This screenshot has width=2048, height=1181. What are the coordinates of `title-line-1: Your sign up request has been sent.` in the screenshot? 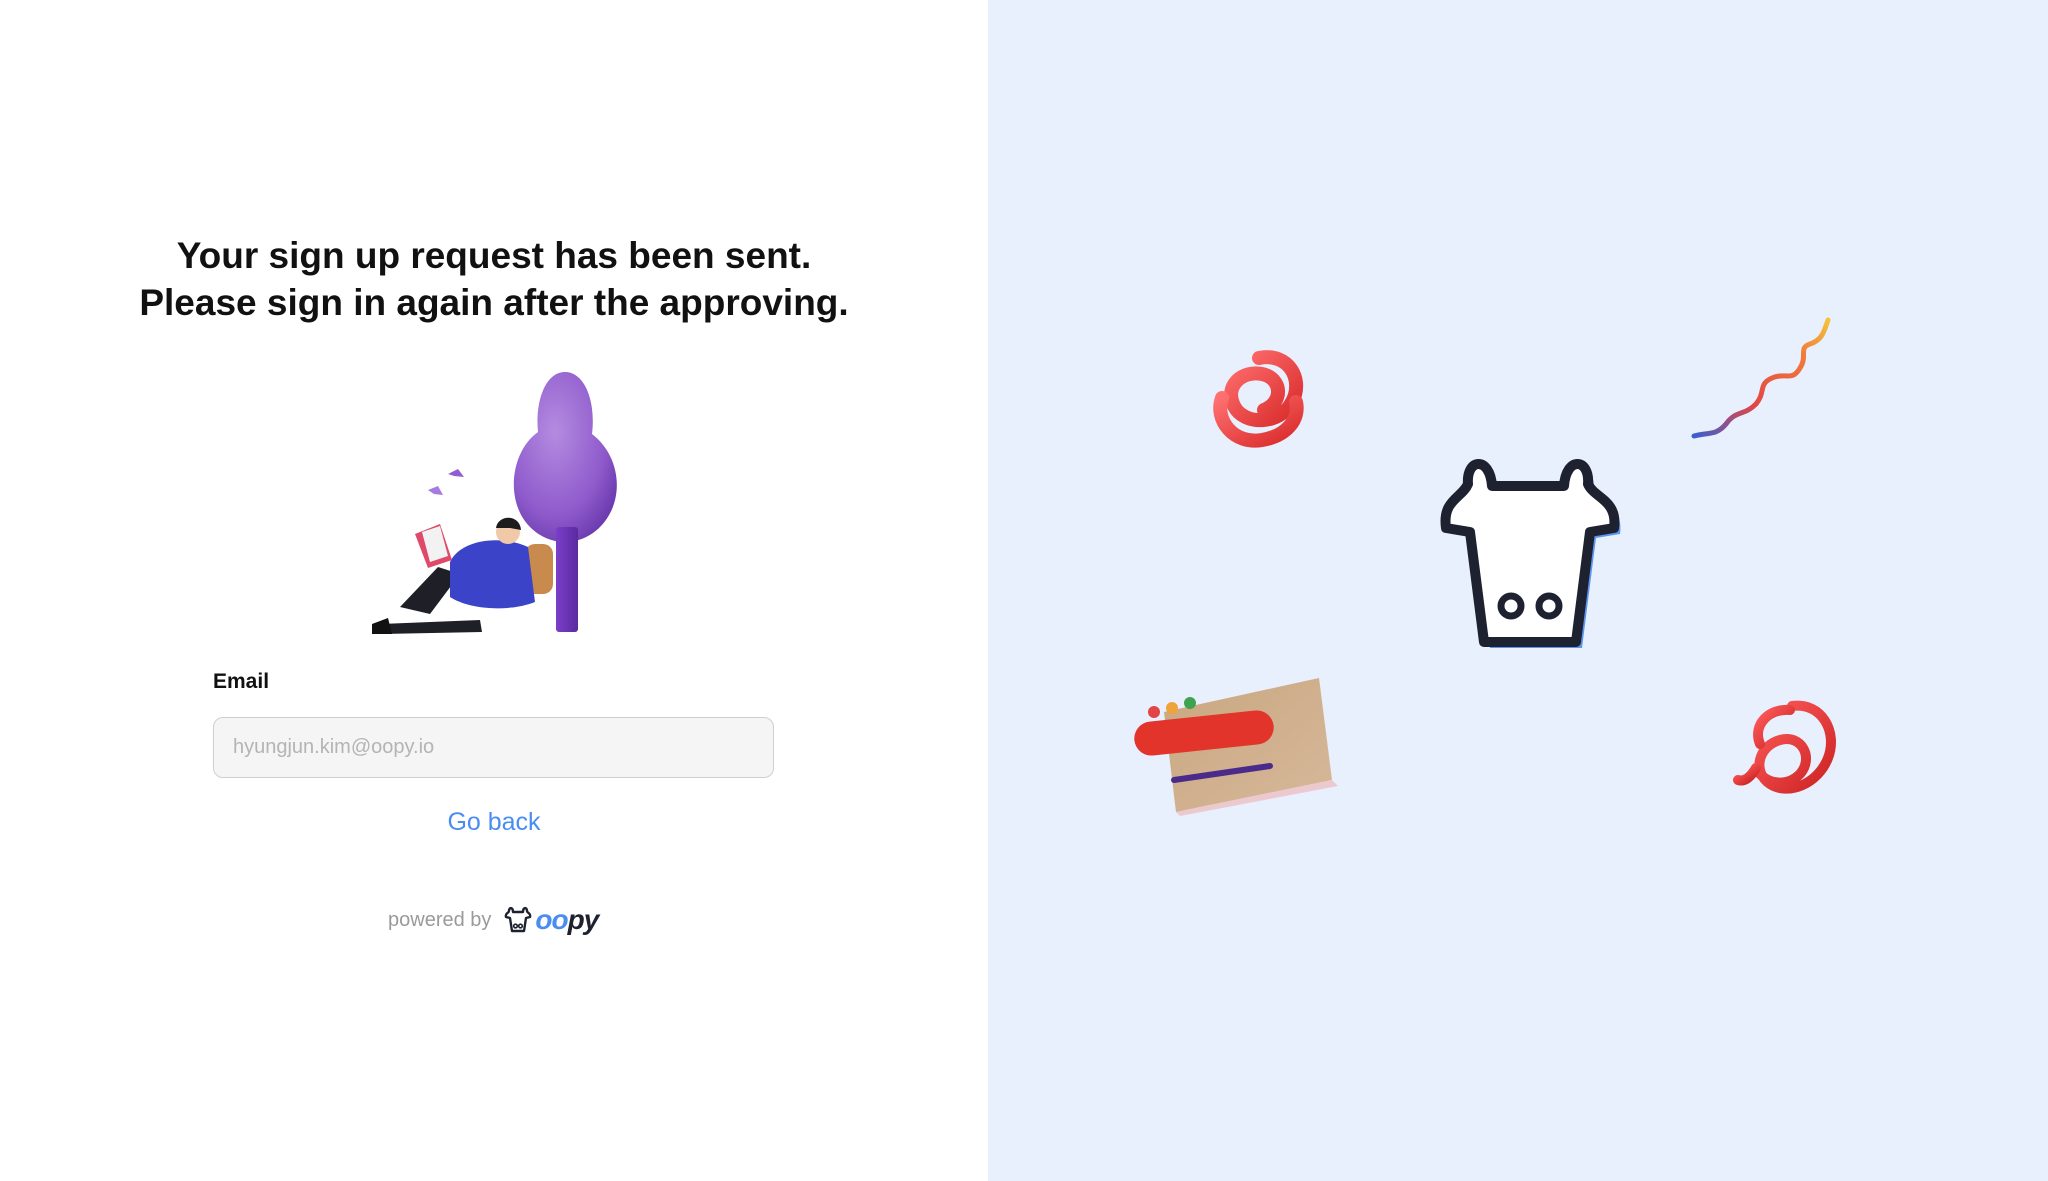 It's located at (494, 255).